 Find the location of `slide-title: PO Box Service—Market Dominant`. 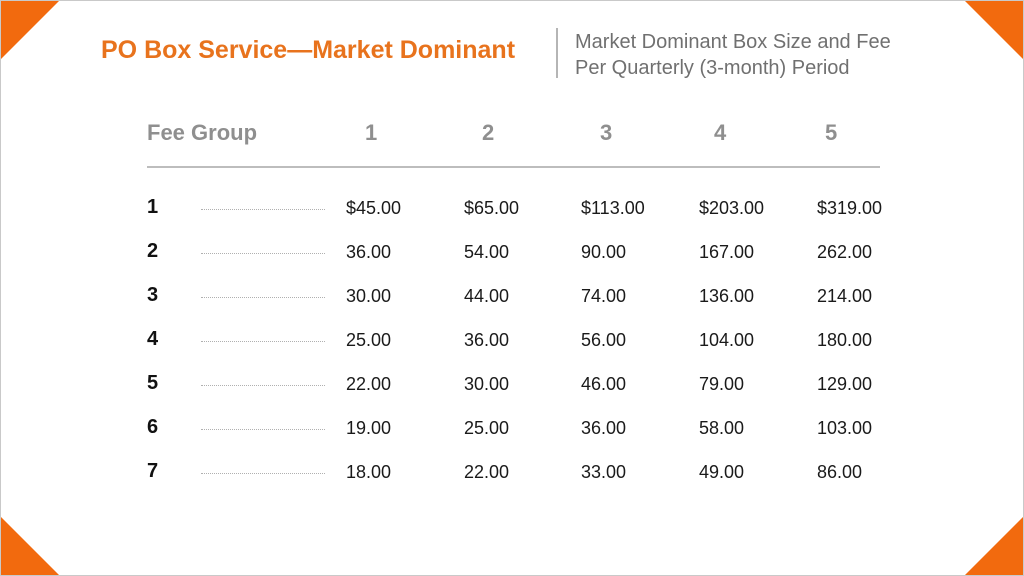

slide-title: PO Box Service—Market Dominant is located at coordinates (308, 50).